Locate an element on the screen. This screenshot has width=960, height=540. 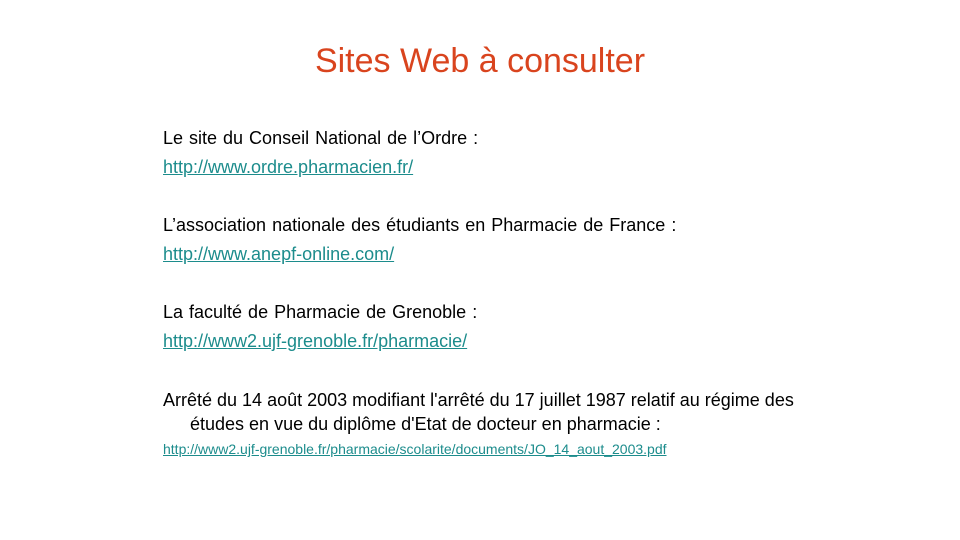
link-anepf: http://www.anepf-online.com/ is located at coordinates (278, 254).